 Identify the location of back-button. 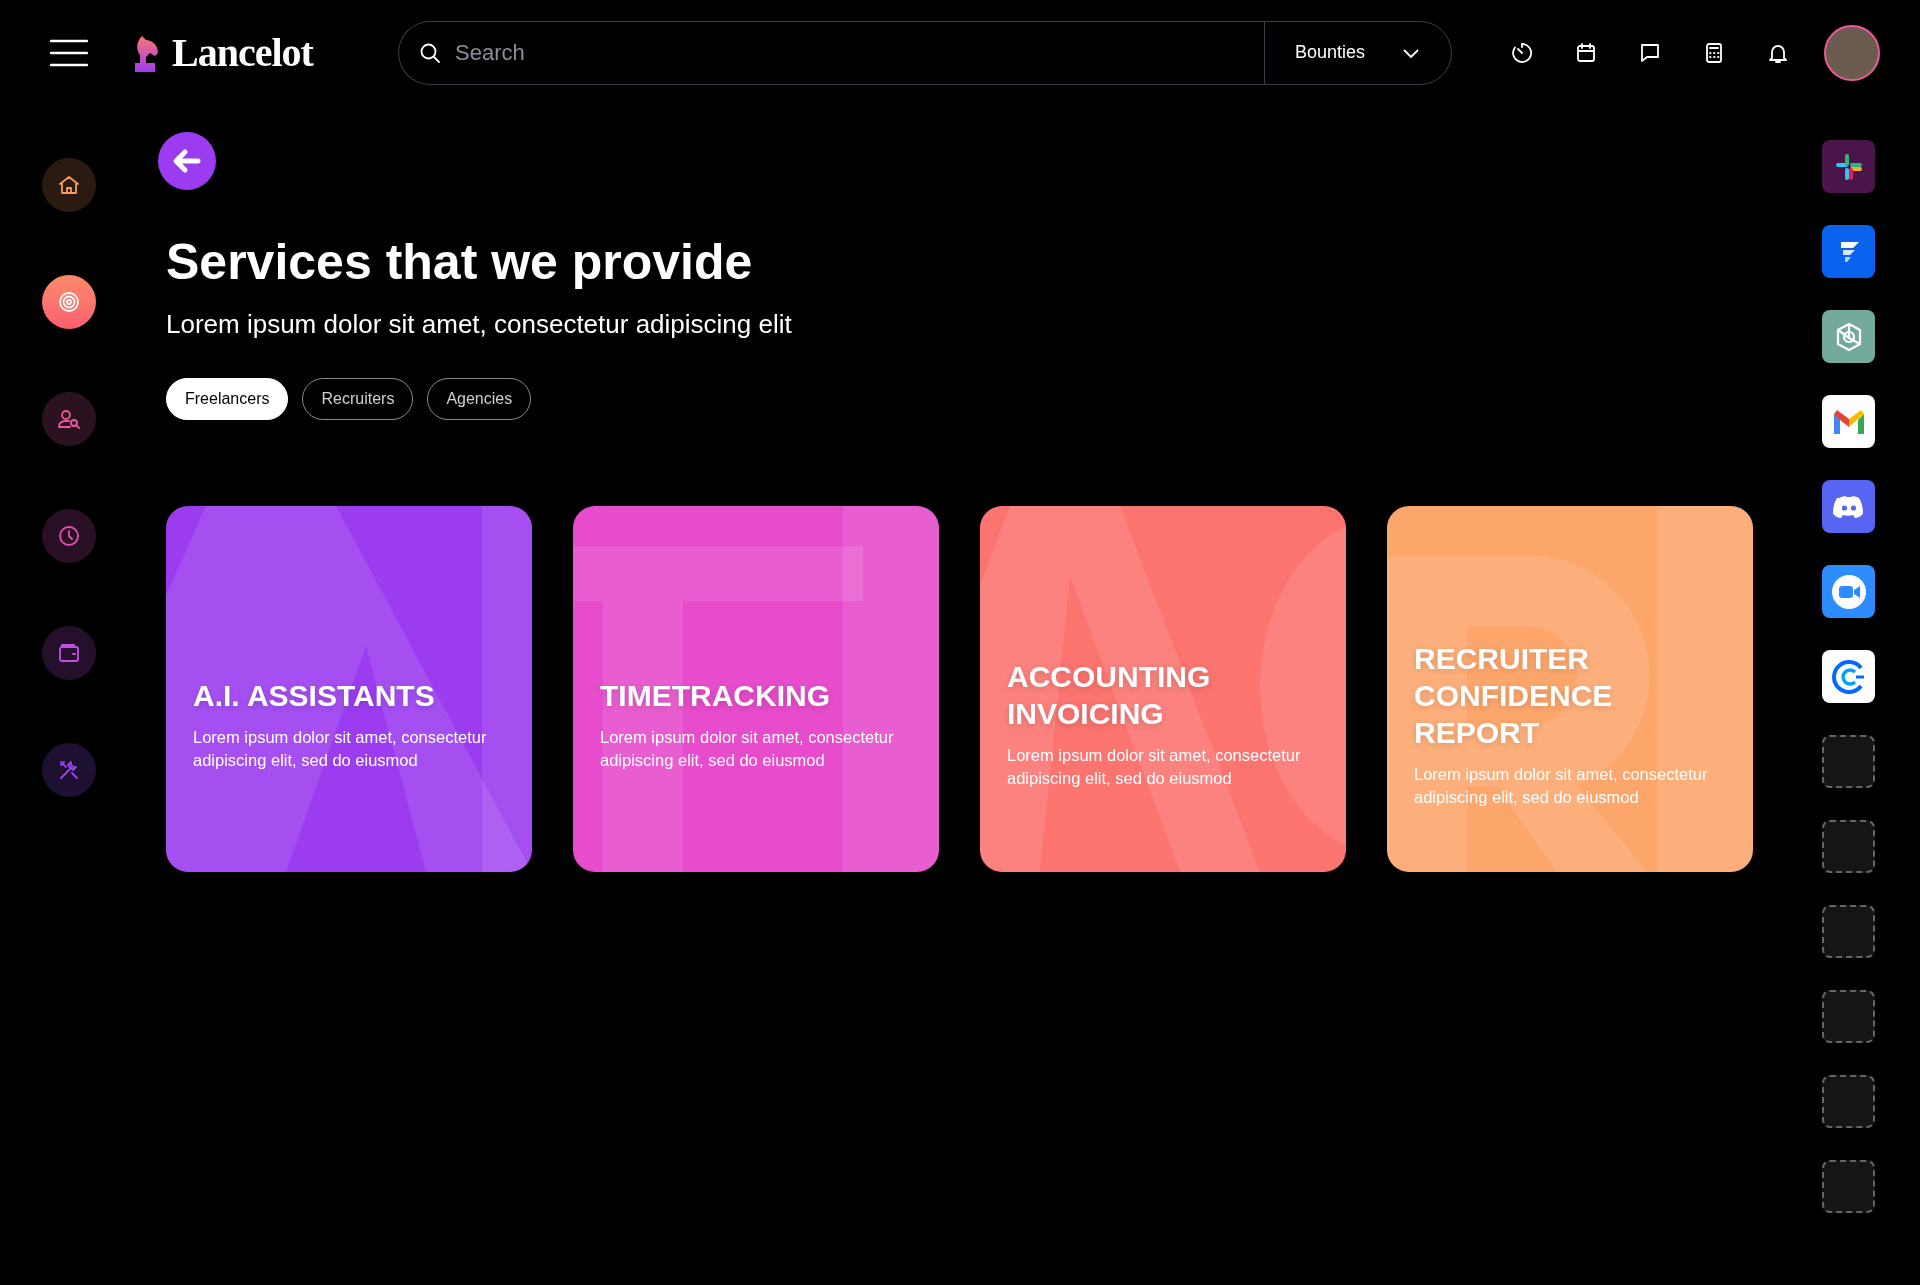
(187, 161).